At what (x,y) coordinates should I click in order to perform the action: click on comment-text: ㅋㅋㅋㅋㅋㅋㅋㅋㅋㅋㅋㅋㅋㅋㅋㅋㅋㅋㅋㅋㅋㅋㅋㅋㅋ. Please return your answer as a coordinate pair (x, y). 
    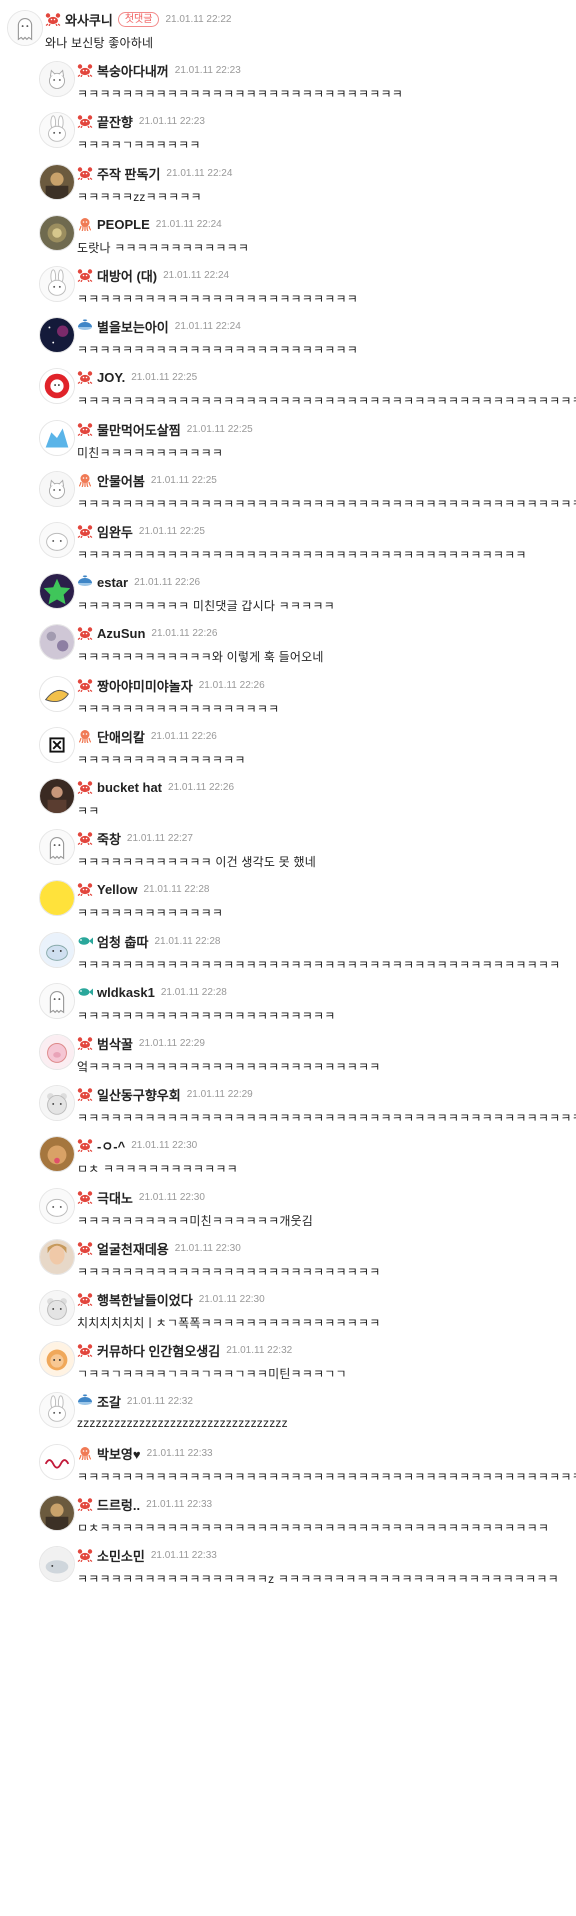
    Looking at the image, I should click on (218, 299).